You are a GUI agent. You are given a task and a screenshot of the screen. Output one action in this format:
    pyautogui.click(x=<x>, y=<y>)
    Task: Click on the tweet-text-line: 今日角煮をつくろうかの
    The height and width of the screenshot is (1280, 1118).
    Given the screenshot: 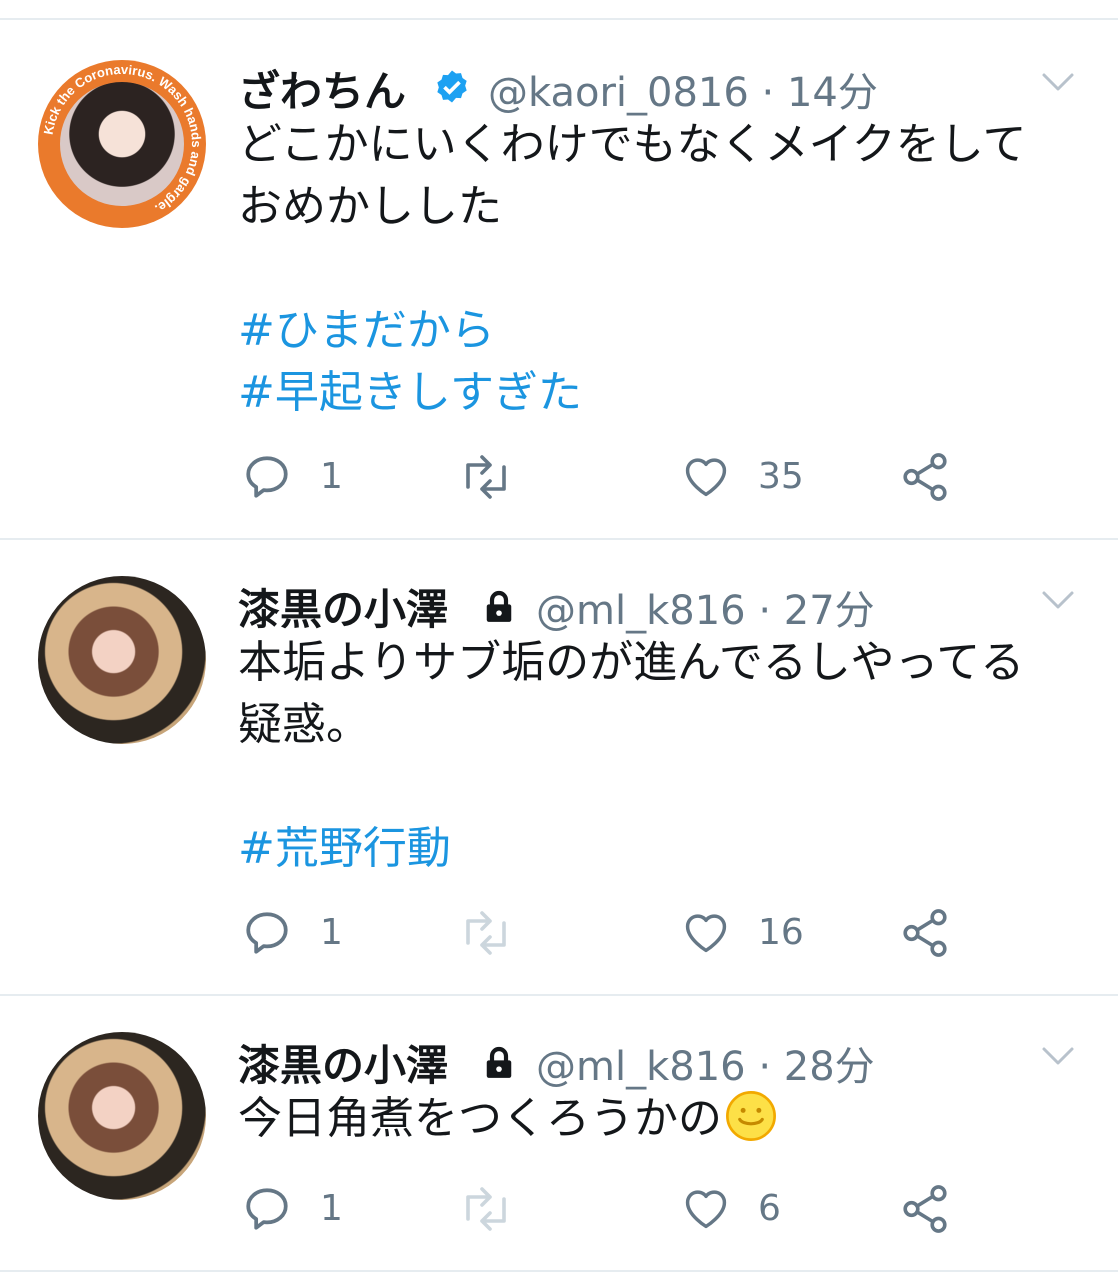 What is the action you would take?
    pyautogui.click(x=663, y=1119)
    